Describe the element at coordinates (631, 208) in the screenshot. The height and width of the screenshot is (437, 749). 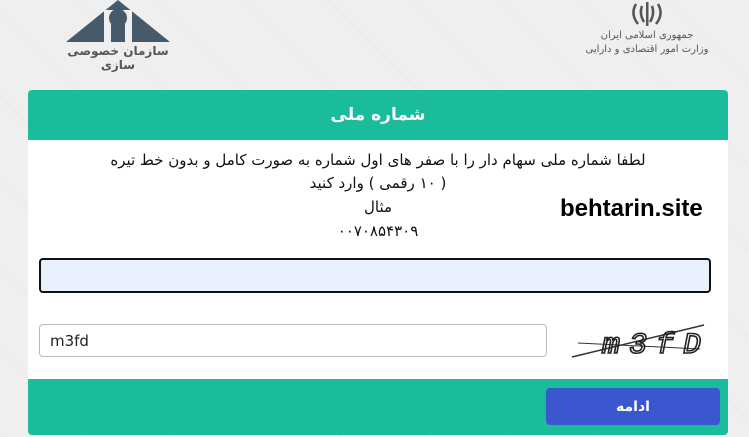
I see `site-watermark: behtarin.site` at that location.